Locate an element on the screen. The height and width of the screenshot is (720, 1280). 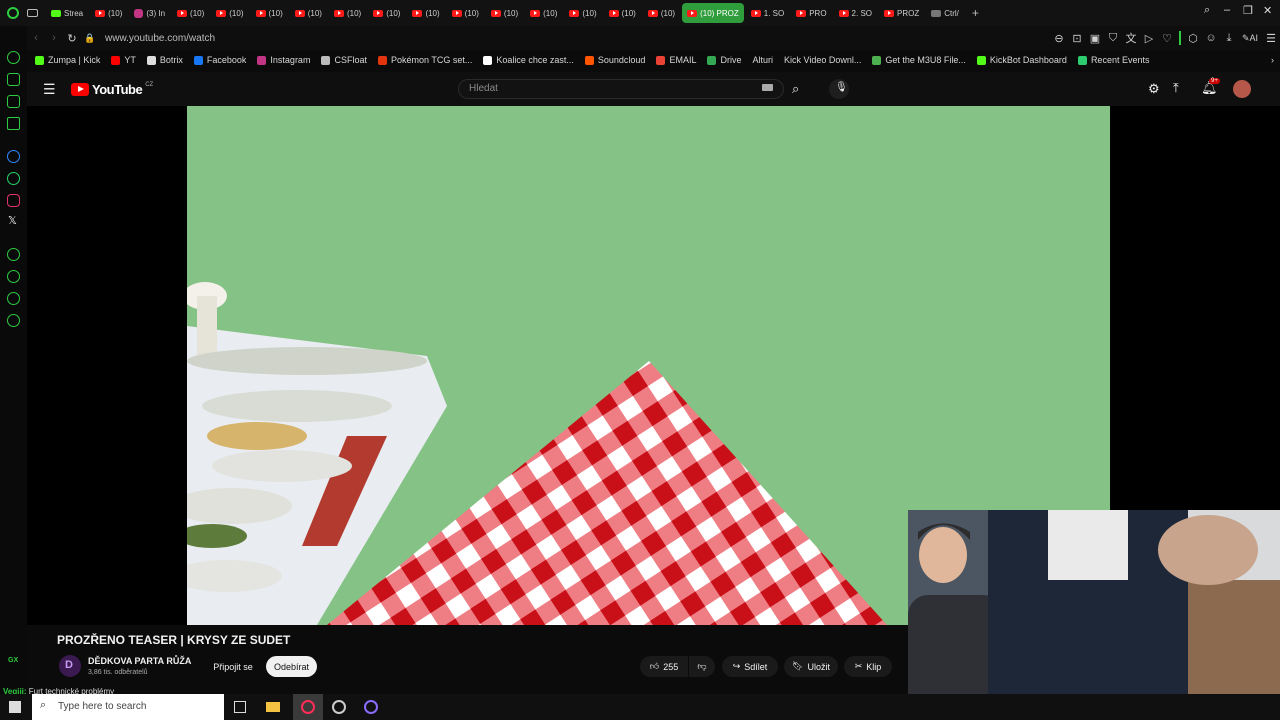
ai-icon: ✎AI is located at coordinates (1250, 38).